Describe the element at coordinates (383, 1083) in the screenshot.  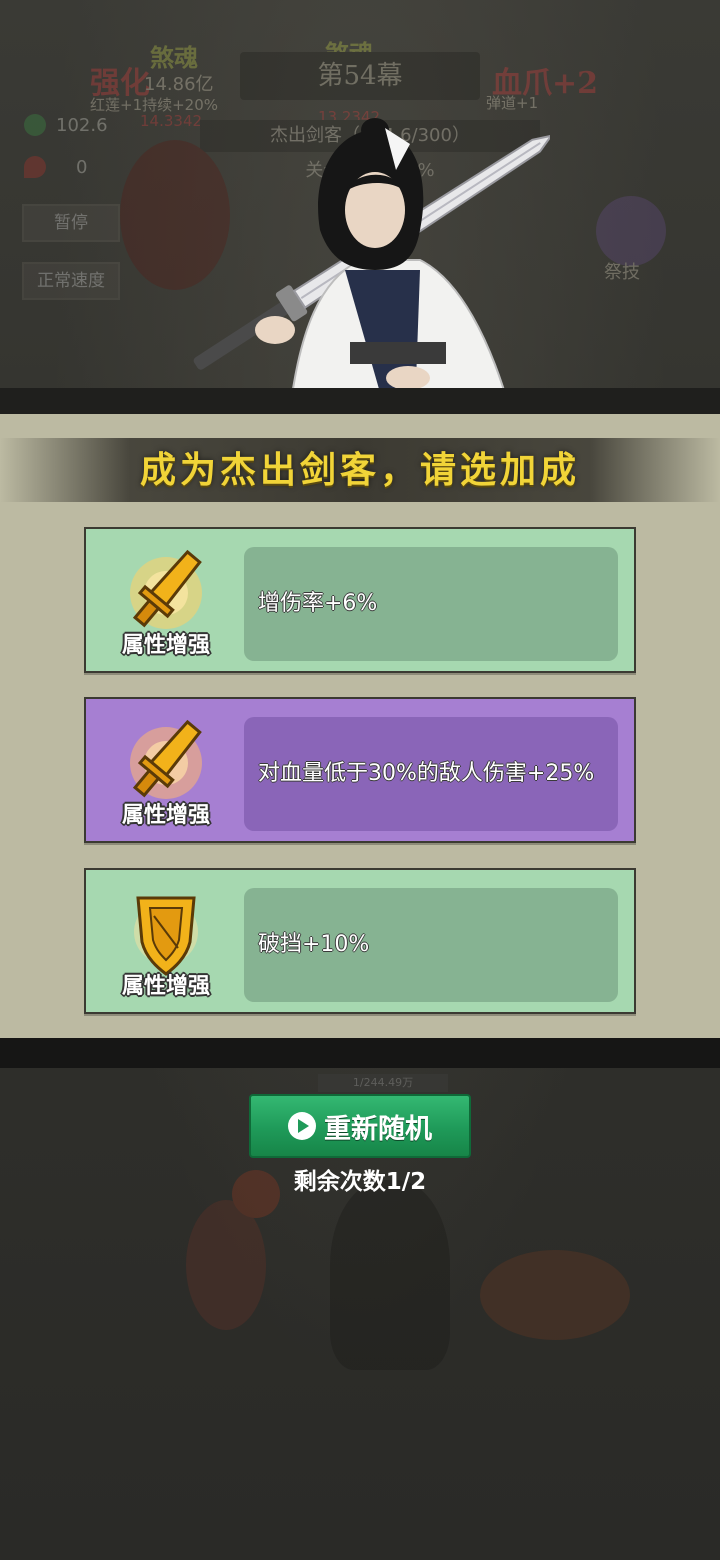
I see `enemy-hp-bar: 1/244.49万` at that location.